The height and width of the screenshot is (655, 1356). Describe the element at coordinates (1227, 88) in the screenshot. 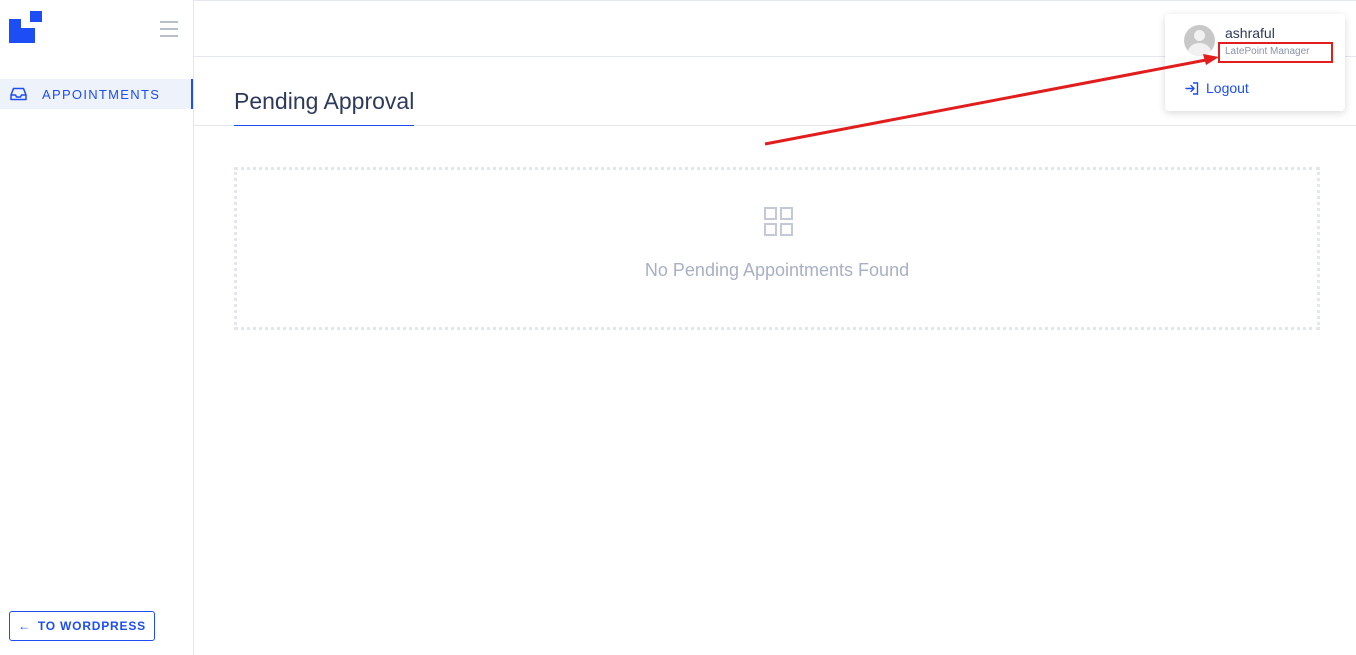

I see `logout-label: Logout` at that location.